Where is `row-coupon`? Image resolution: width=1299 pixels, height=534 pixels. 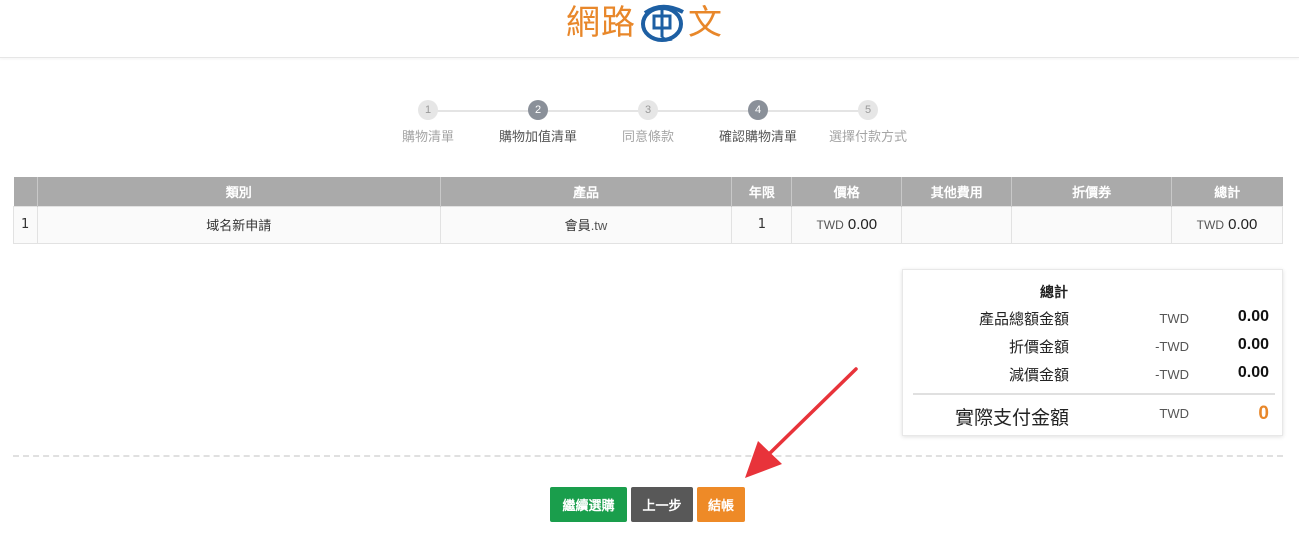
row-coupon is located at coordinates (1092, 224).